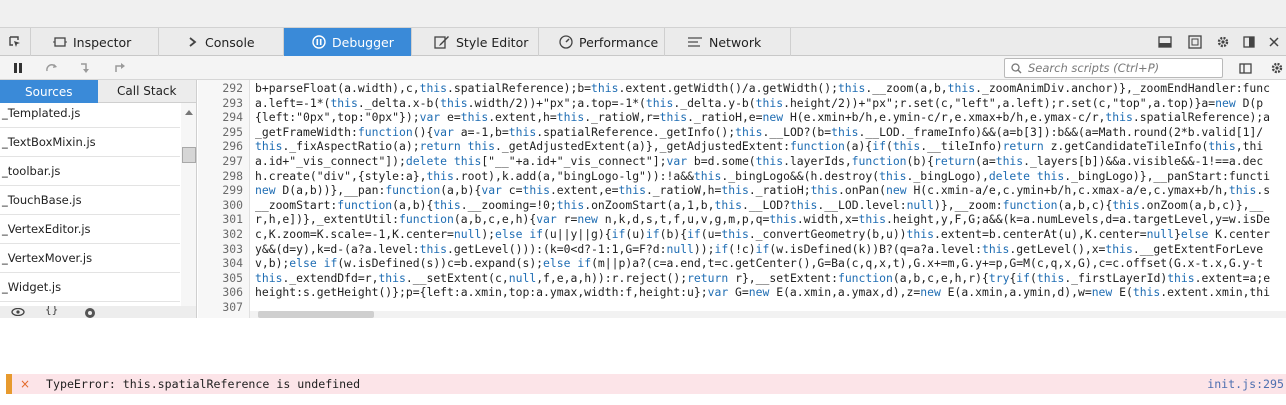 This screenshot has height=405, width=1286. What do you see at coordinates (90, 287) in the screenshot?
I see `source-item: _Widget.js` at bounding box center [90, 287].